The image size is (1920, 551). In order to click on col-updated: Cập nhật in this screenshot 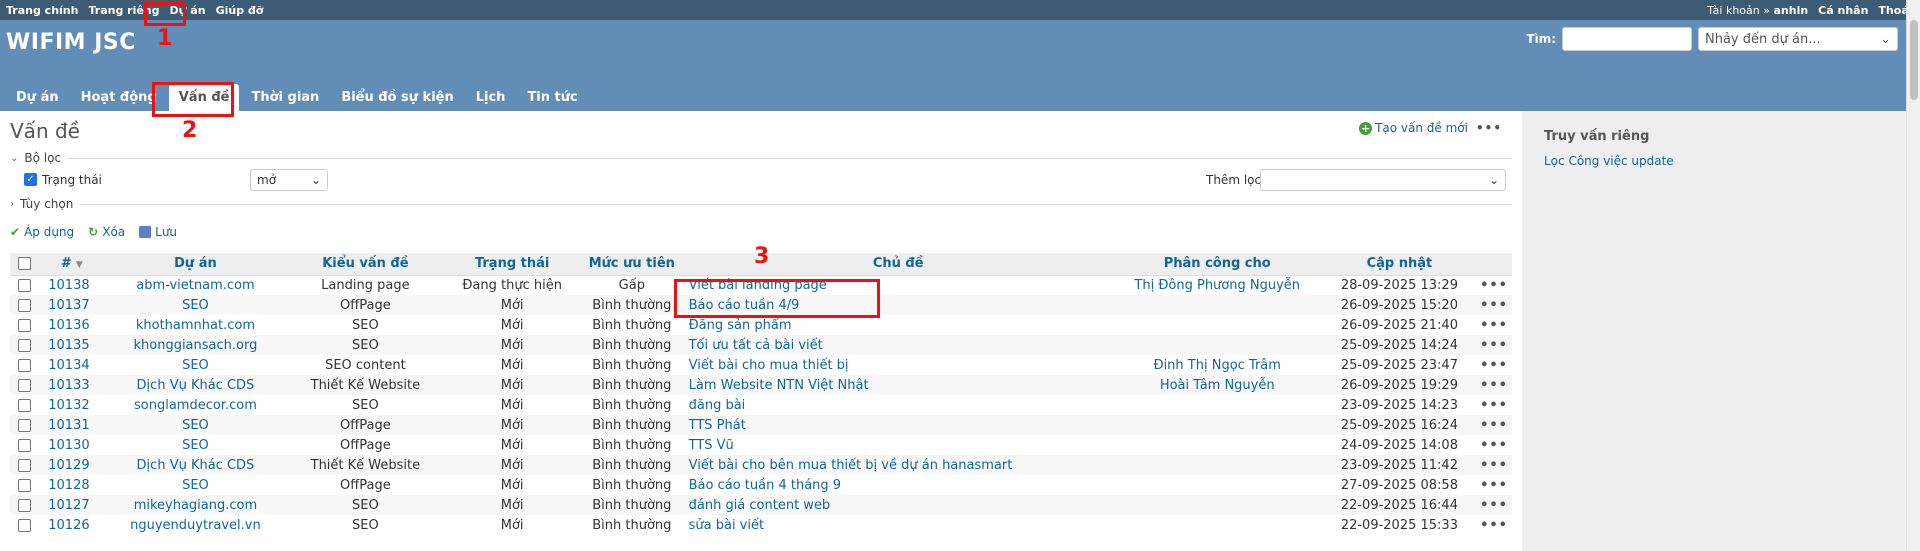, I will do `click(1399, 264)`.